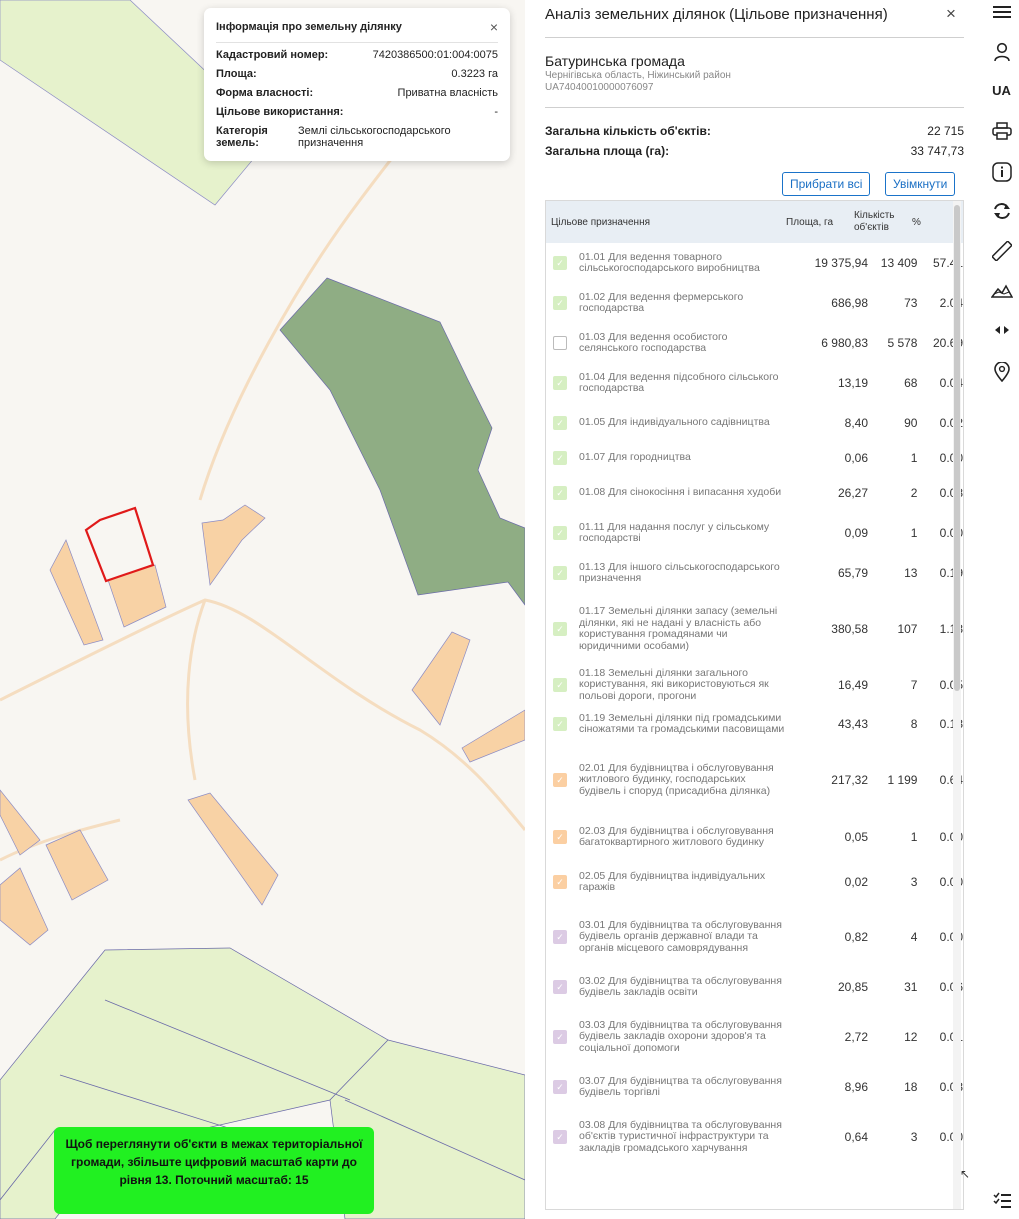  I want to click on divider, so click(754, 37).